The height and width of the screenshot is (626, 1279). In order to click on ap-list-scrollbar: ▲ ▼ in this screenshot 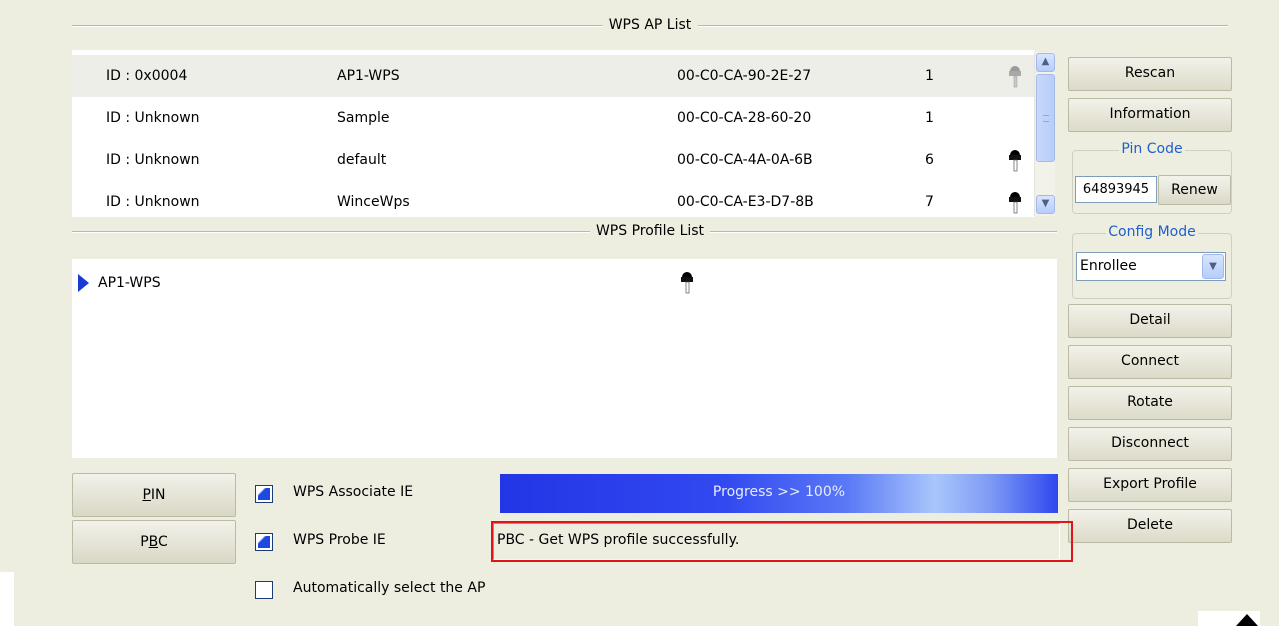, I will do `click(1044, 134)`.